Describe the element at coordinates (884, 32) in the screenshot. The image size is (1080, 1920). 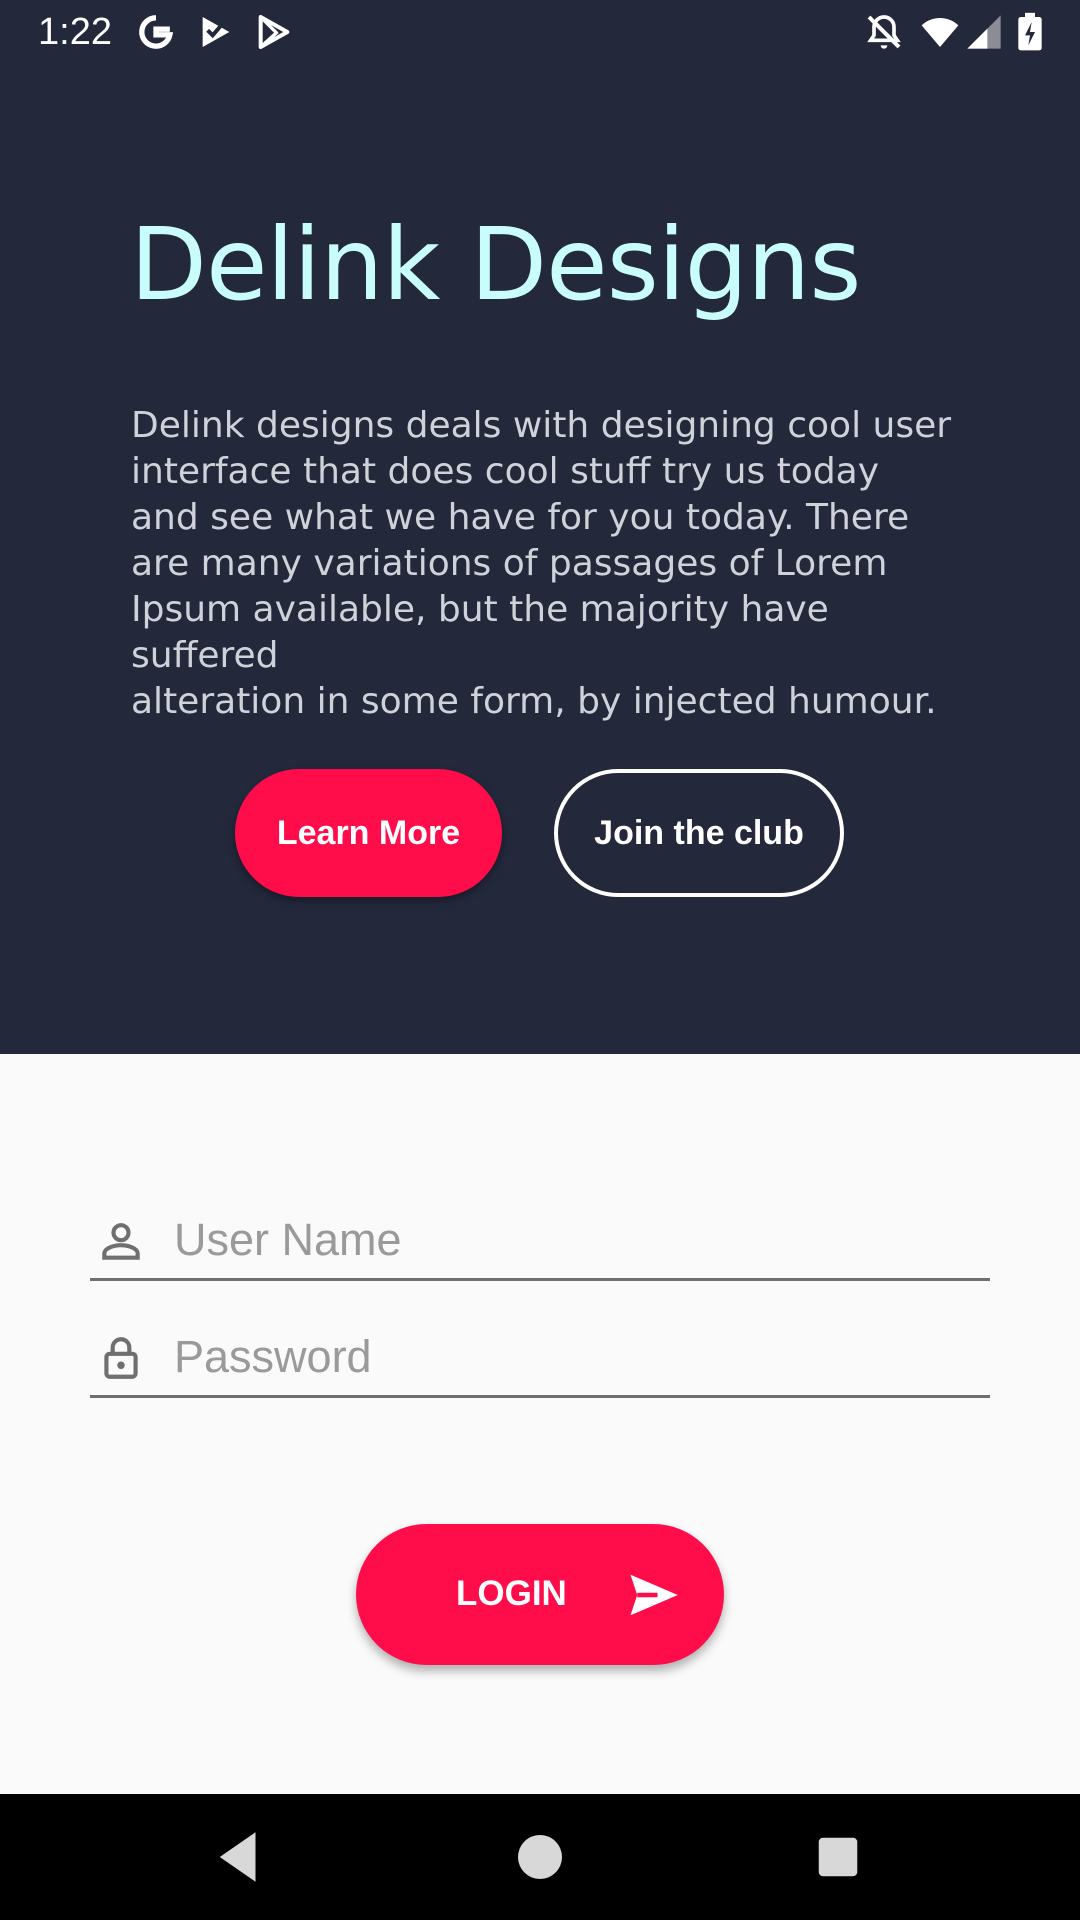
I see `notifications-off-icon` at that location.